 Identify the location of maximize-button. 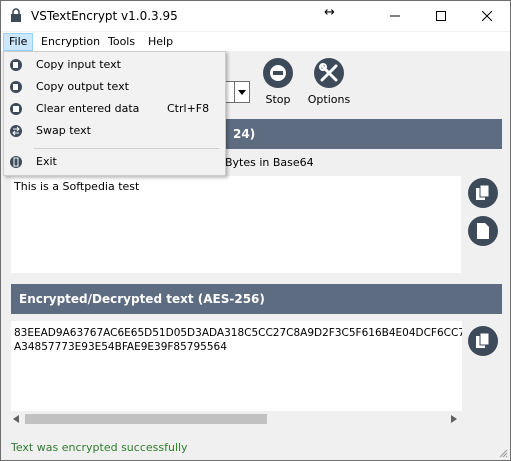
(441, 16).